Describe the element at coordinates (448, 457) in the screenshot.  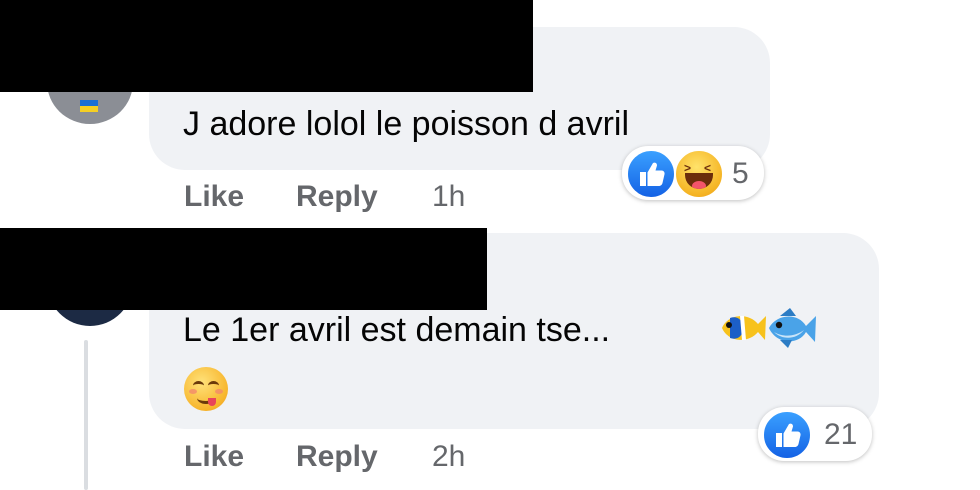
I see `timestamp: 2h` at that location.